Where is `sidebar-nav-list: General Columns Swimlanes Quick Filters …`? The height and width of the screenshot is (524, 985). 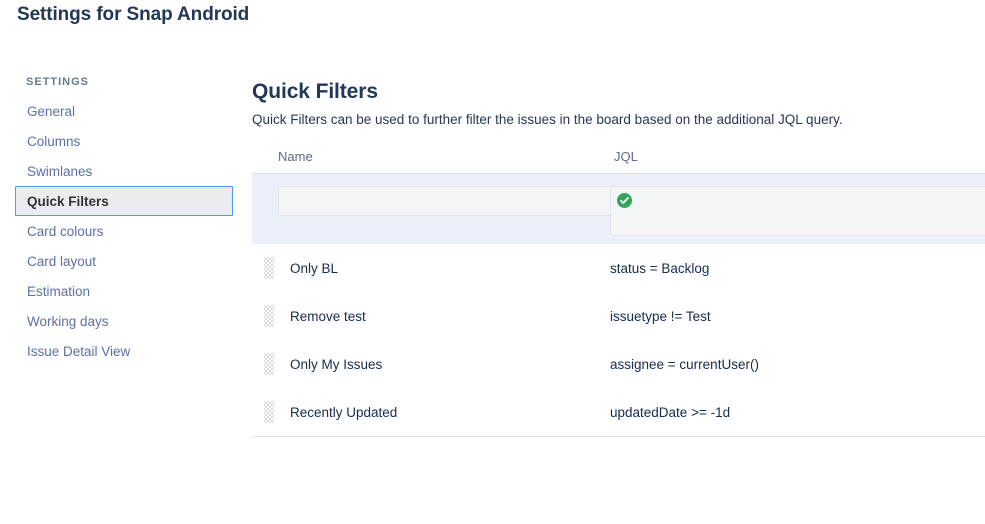
sidebar-nav-list: General Columns Swimlanes Quick Filters … is located at coordinates (118, 231).